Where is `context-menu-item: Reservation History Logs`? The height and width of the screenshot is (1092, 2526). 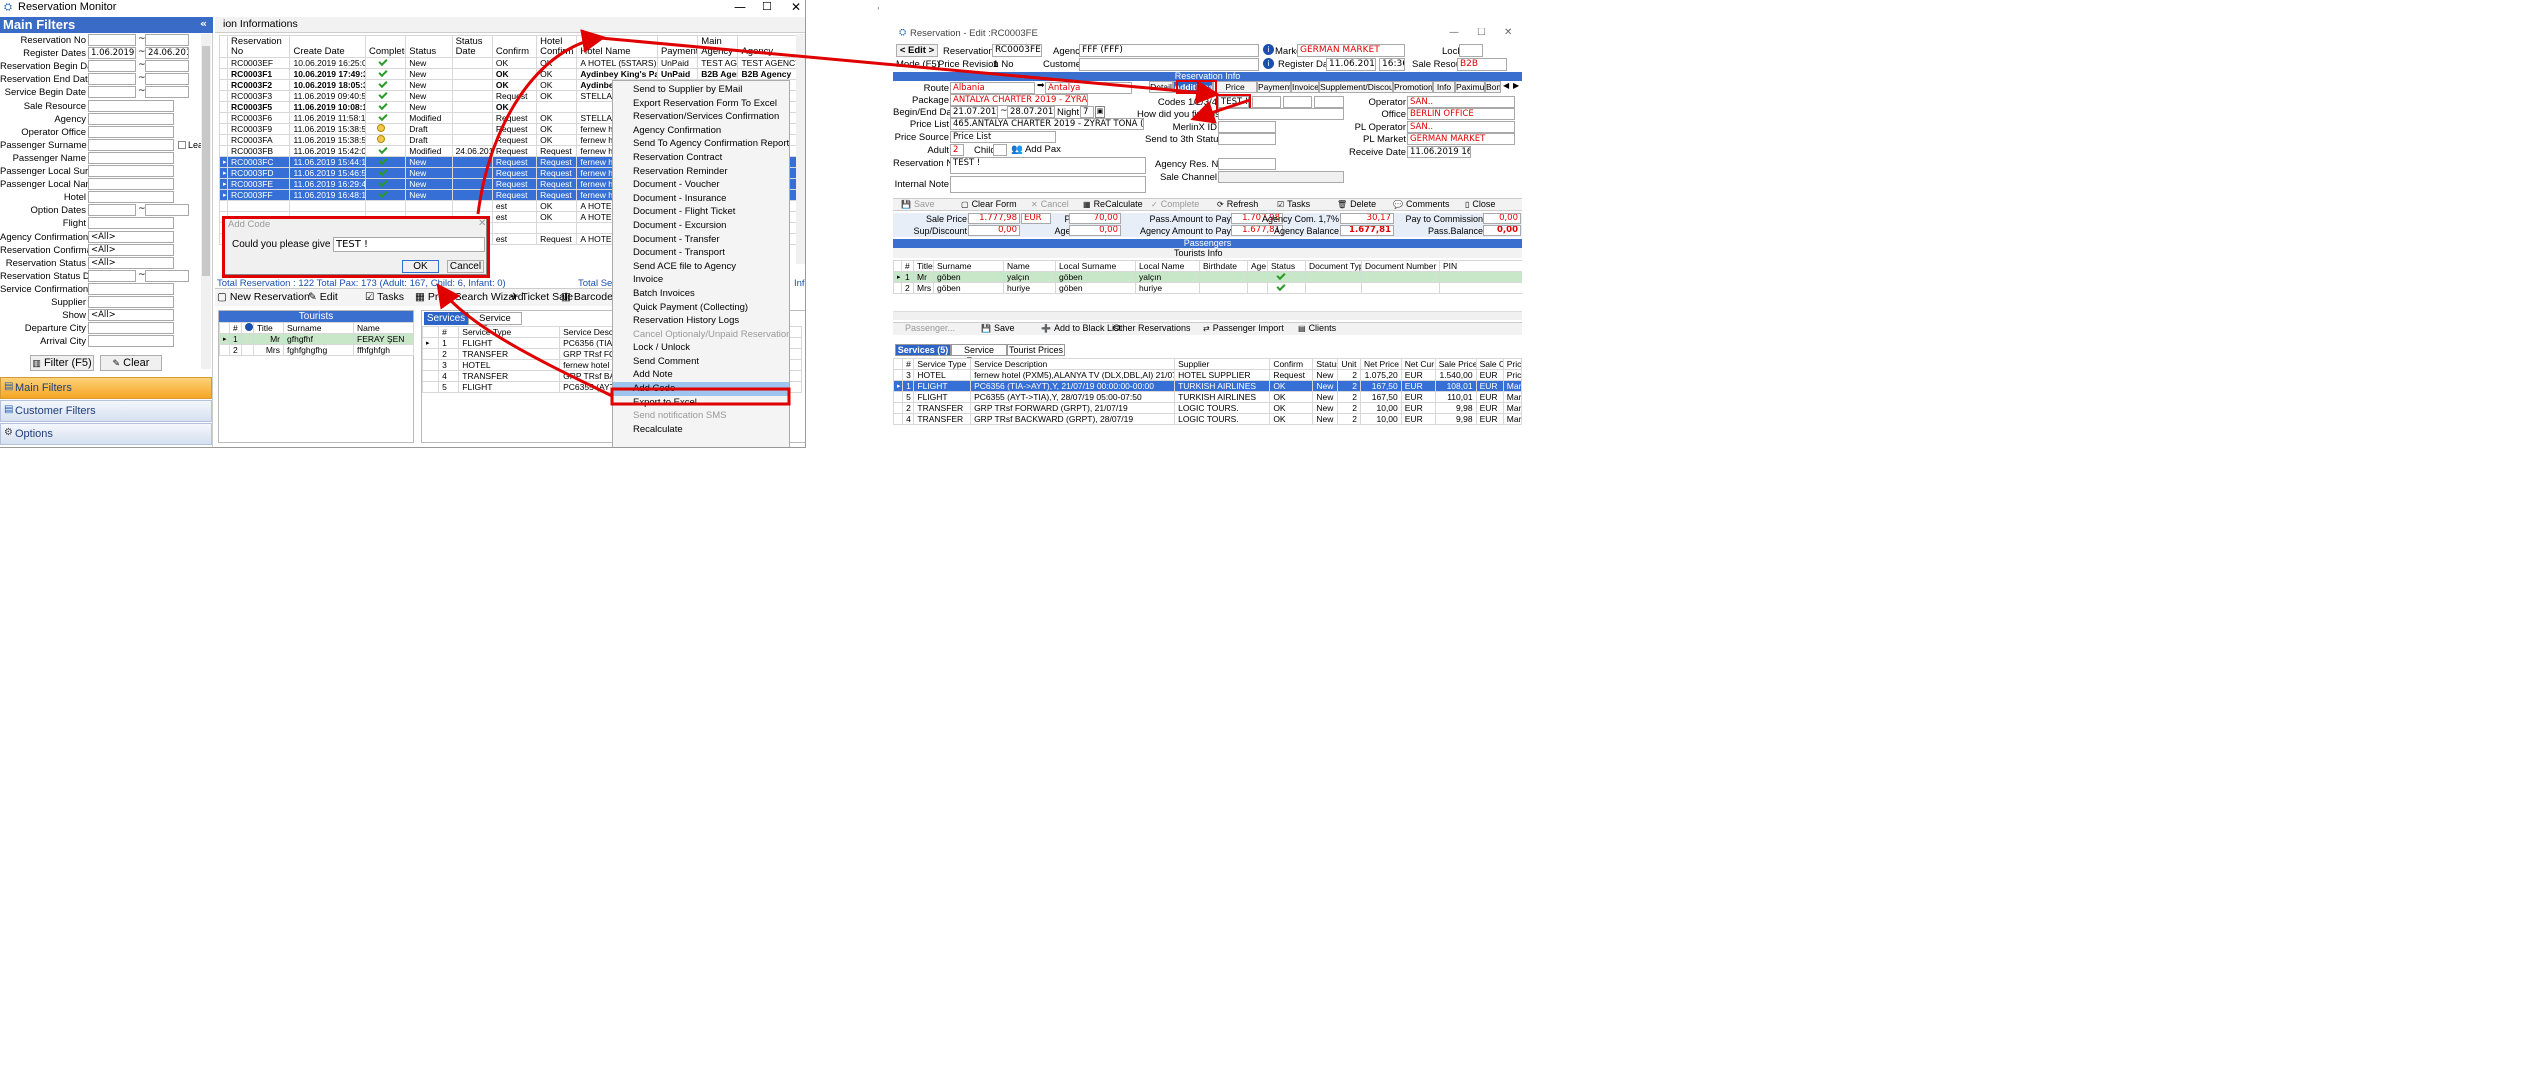 context-menu-item: Reservation History Logs is located at coordinates (701, 321).